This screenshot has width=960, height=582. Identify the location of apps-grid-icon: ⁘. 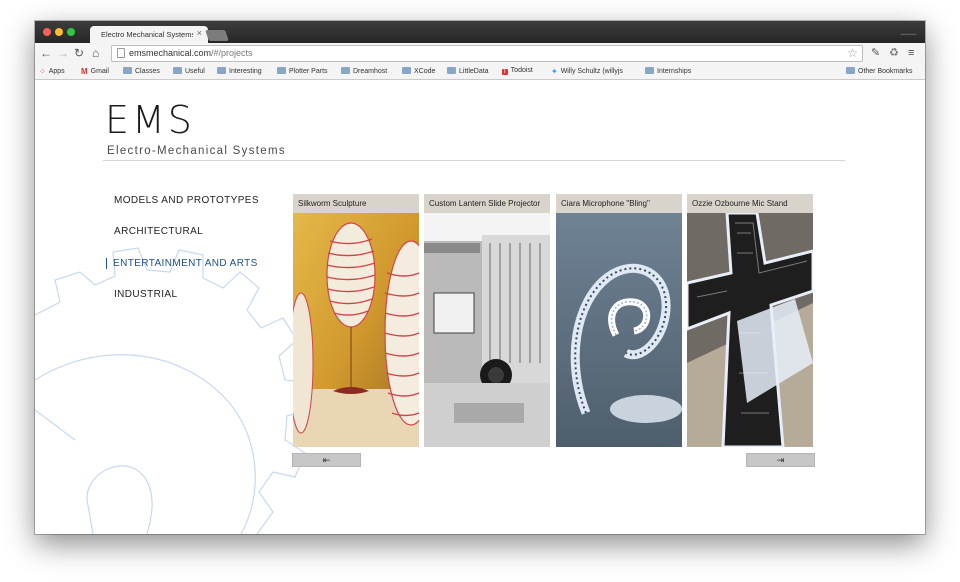
(42, 71).